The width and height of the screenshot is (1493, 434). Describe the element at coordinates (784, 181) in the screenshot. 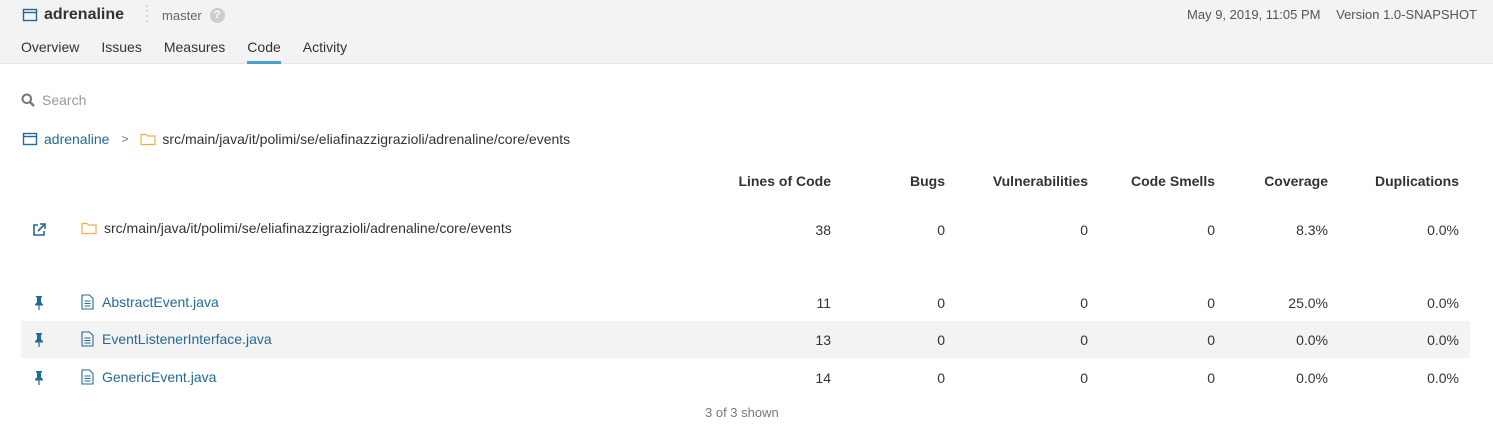

I see `column-lines-of-code: Lines of Code` at that location.